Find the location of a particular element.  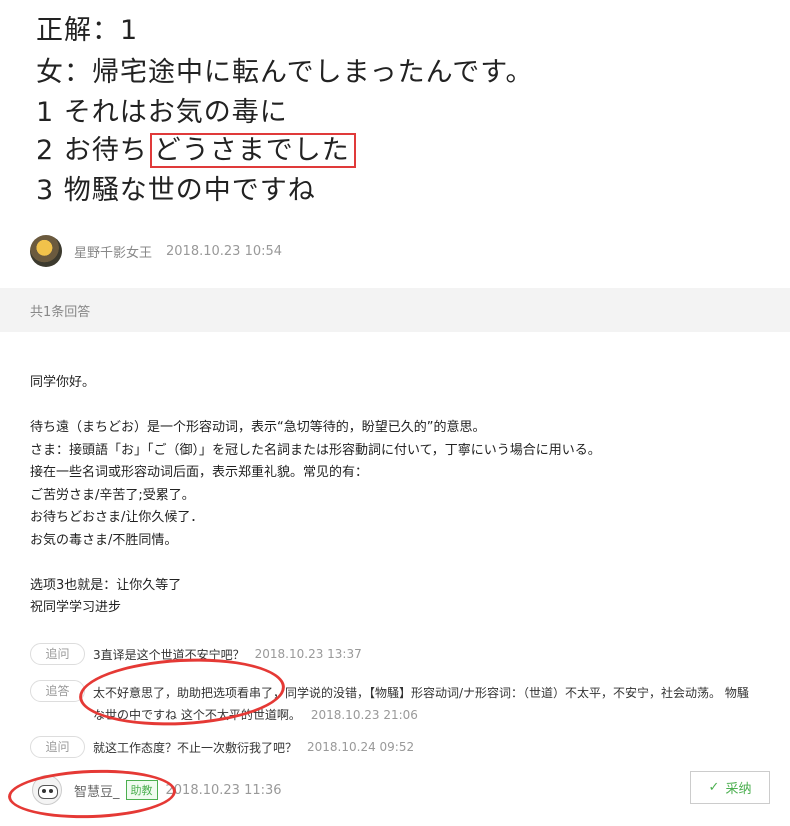

answer-count-bar: 共1条回答 is located at coordinates (395, 310).